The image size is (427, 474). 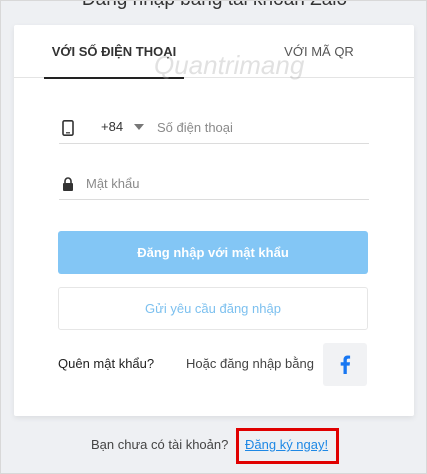 What do you see at coordinates (319, 51) in the screenshot?
I see `tab-qr-code: VỚI MÃ QR` at bounding box center [319, 51].